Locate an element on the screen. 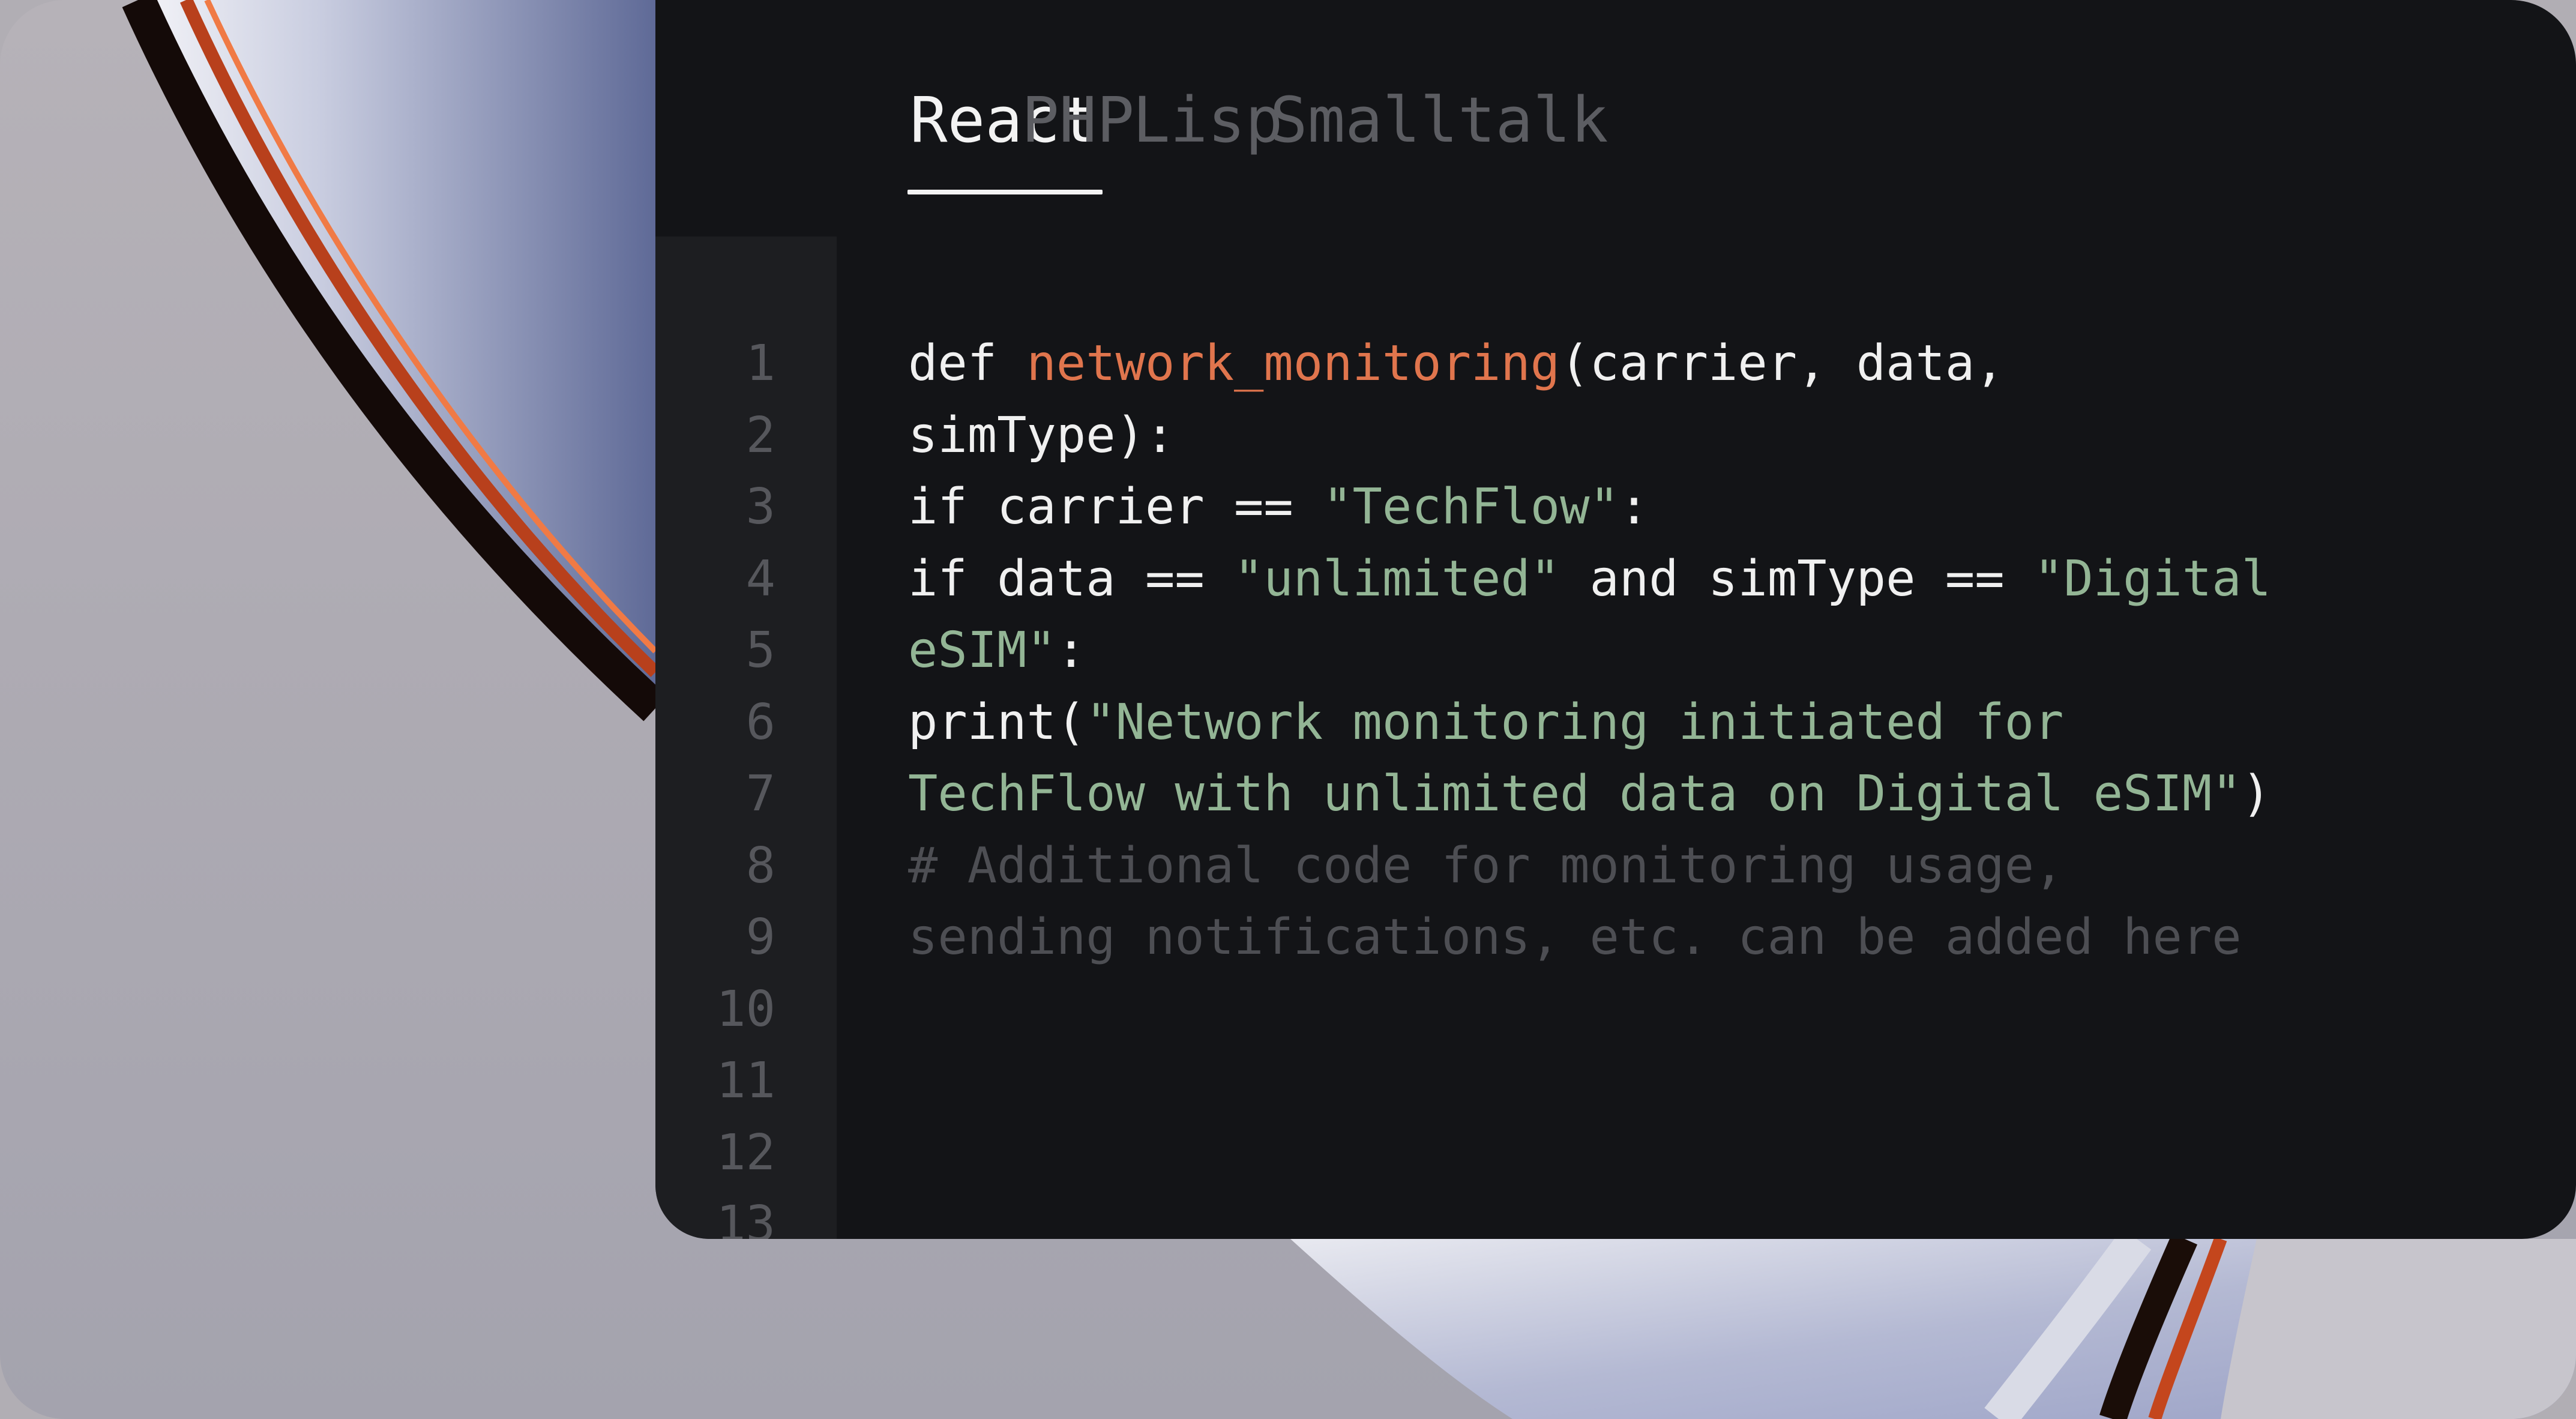 Image resolution: width=2576 pixels, height=1419 pixels. line-number: 2 is located at coordinates (760, 435).